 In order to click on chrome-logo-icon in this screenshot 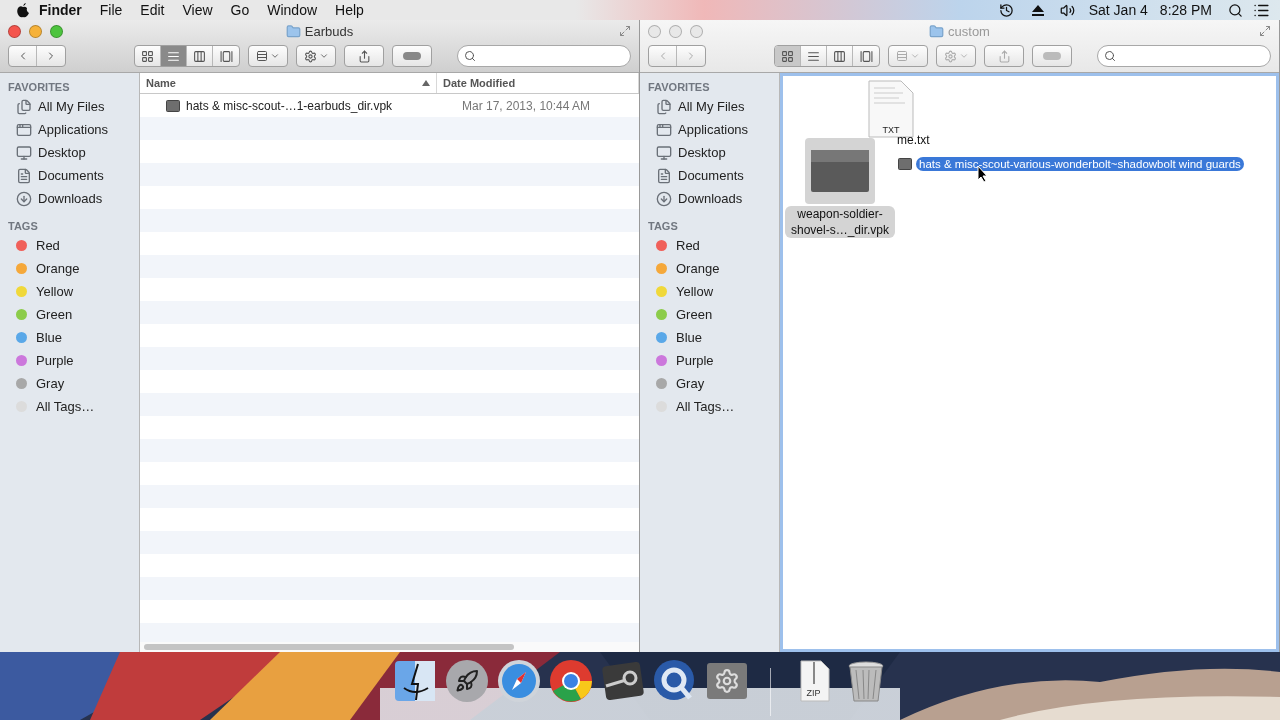, I will do `click(570, 681)`.